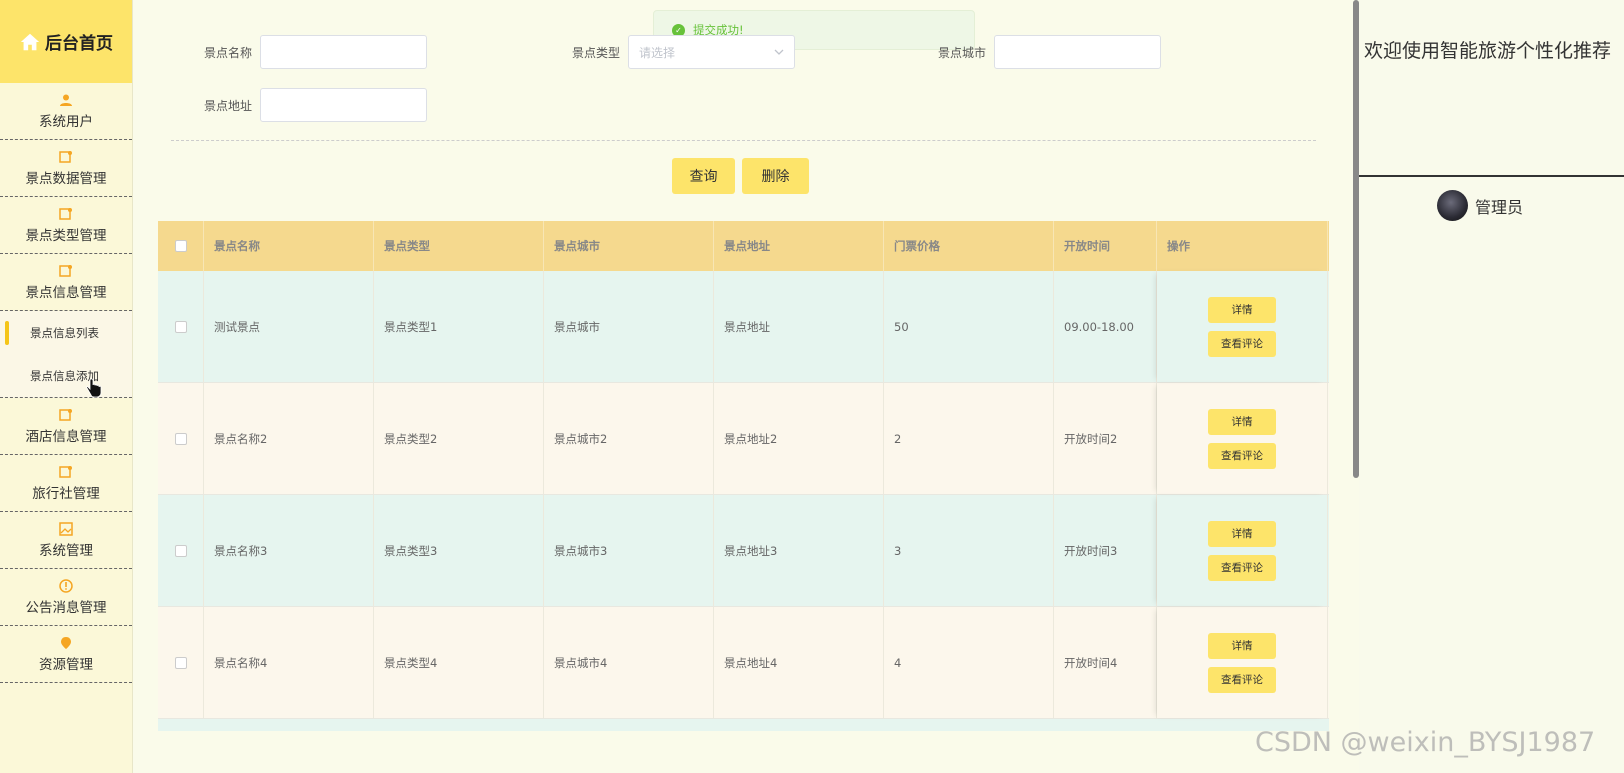  Describe the element at coordinates (657, 52) in the screenshot. I see `spot-type-placeholder: 请选择` at that location.